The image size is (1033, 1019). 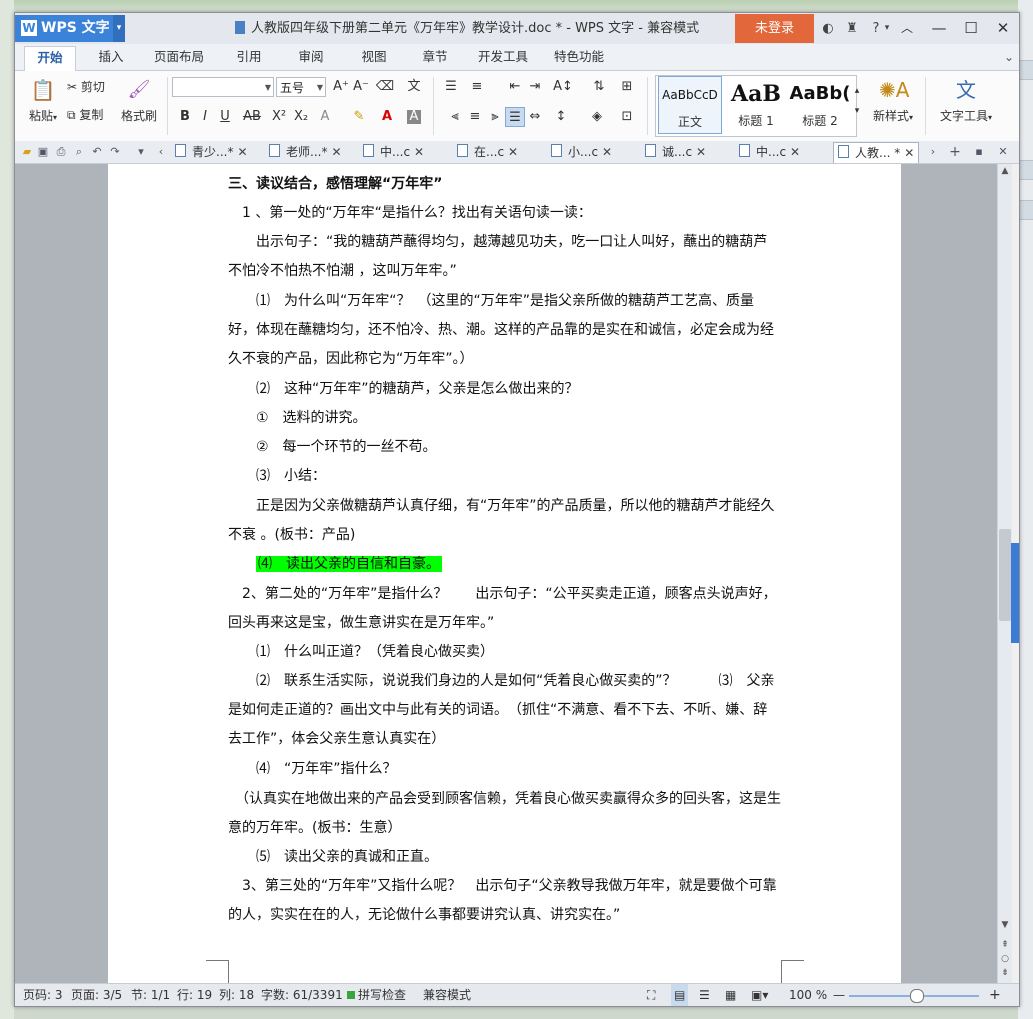 What do you see at coordinates (252, 117) in the screenshot?
I see `strikethrough-icon: AB` at bounding box center [252, 117].